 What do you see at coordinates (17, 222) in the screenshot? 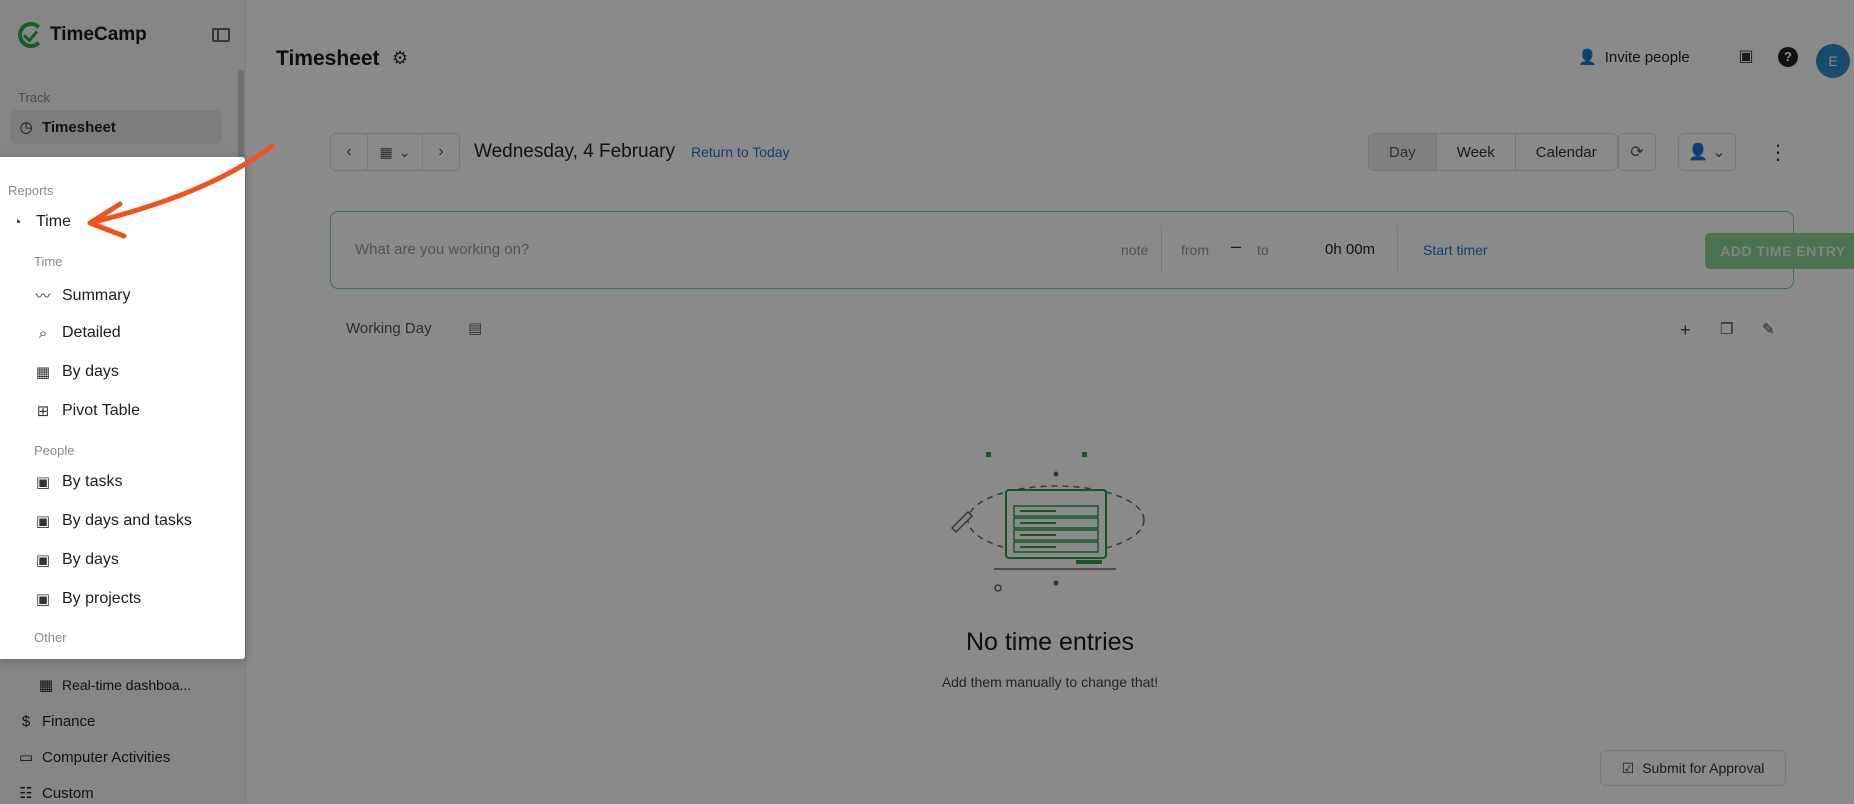
I see `pie-chart-icon: ◔` at bounding box center [17, 222].